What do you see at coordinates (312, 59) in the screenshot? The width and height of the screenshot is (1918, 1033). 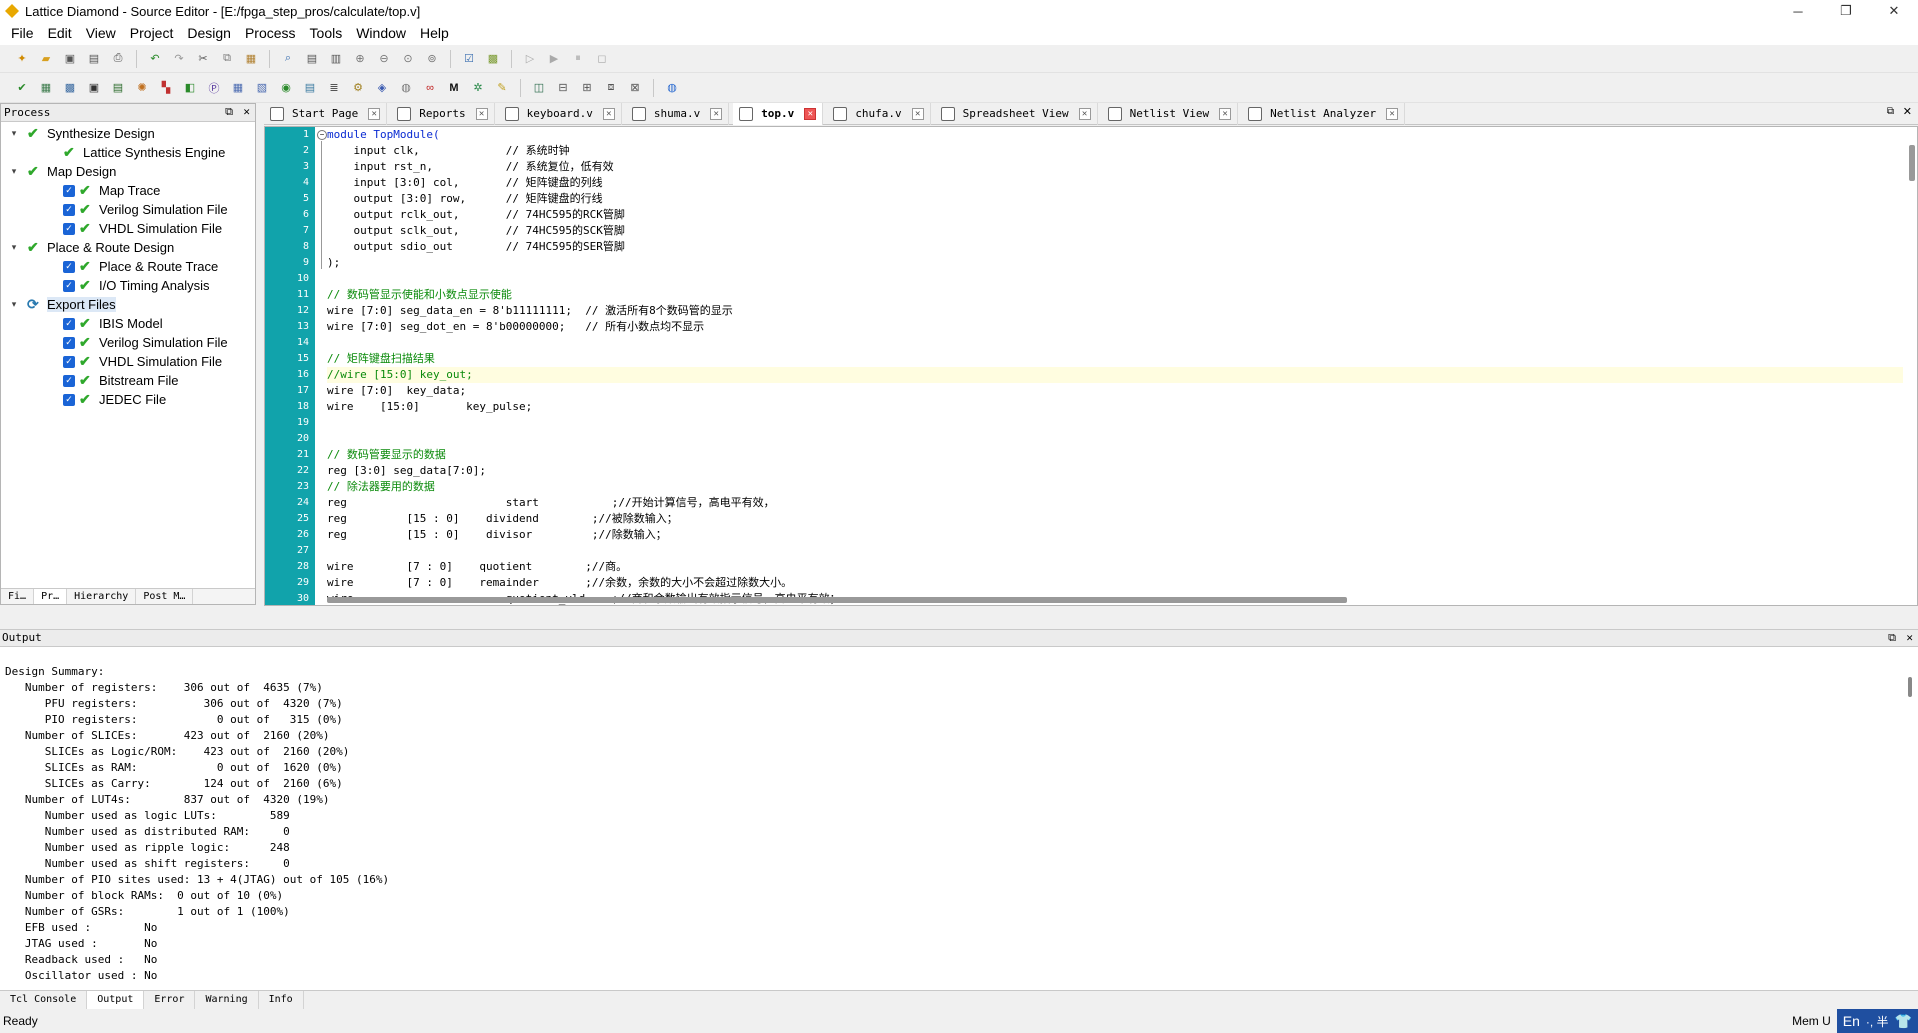 I see `find-replace-icon: ▤` at bounding box center [312, 59].